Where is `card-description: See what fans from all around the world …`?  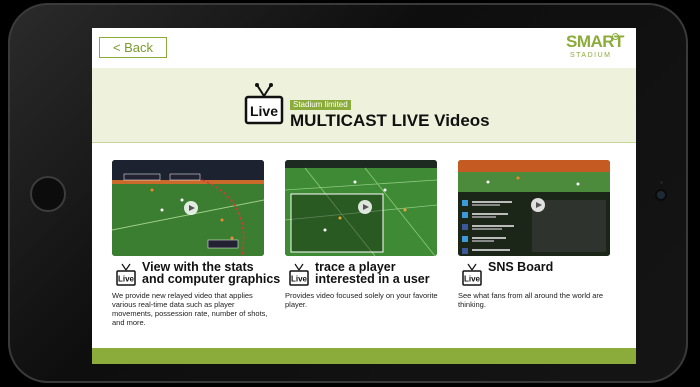
card-description: See what fans from all around the world … is located at coordinates (531, 300).